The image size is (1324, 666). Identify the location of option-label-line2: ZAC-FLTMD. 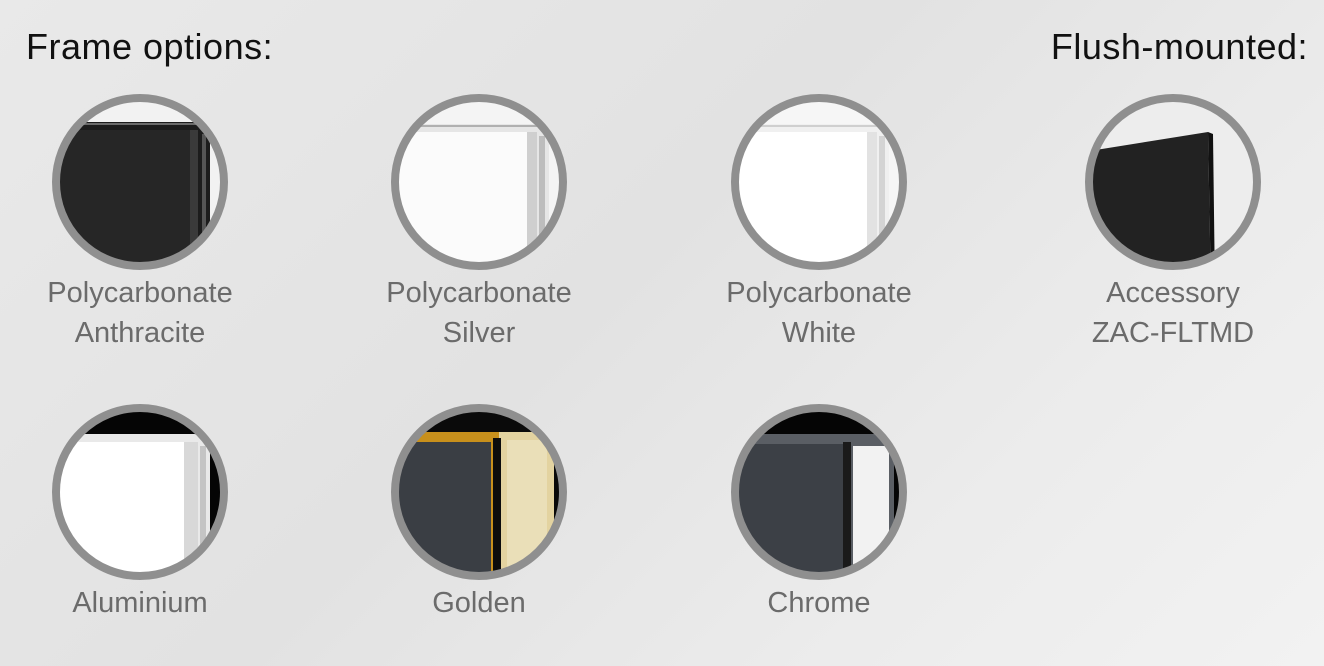
(1173, 333).